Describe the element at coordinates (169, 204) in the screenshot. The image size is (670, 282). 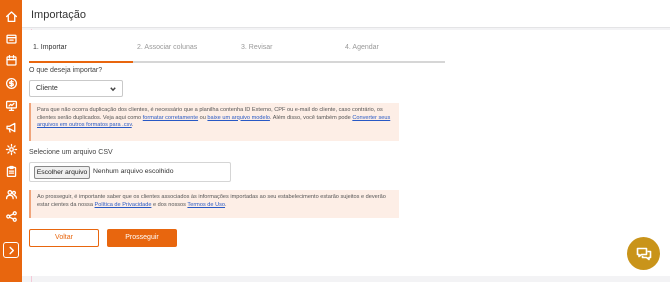
I see `alert-text: e dos nossos` at that location.